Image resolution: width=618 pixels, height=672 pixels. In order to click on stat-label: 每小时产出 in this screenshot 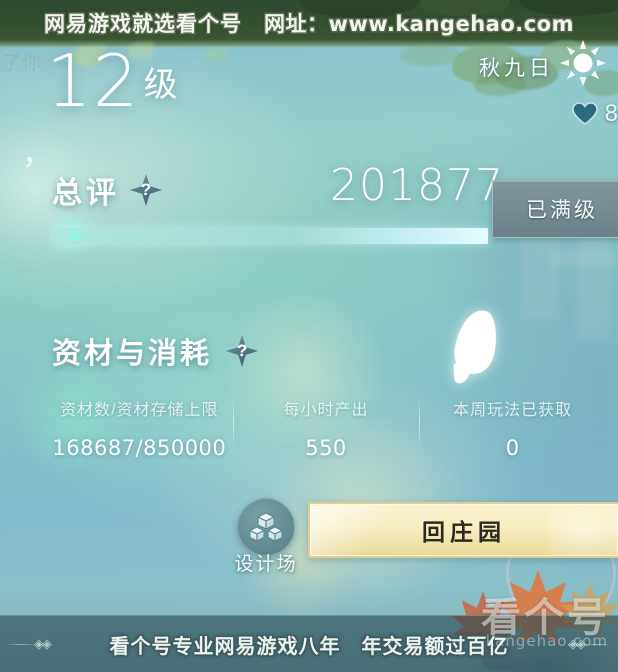, I will do `click(326, 410)`.